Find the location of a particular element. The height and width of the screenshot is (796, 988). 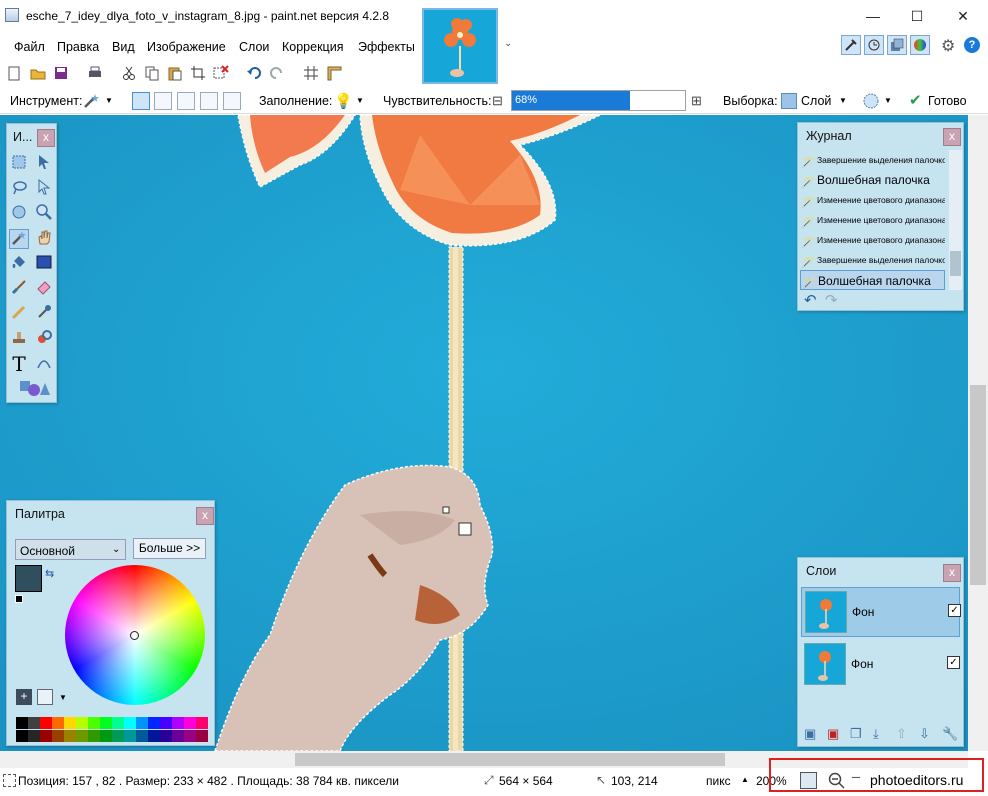

fill-dropdown-chevron-icon: ▼ is located at coordinates (360, 100).